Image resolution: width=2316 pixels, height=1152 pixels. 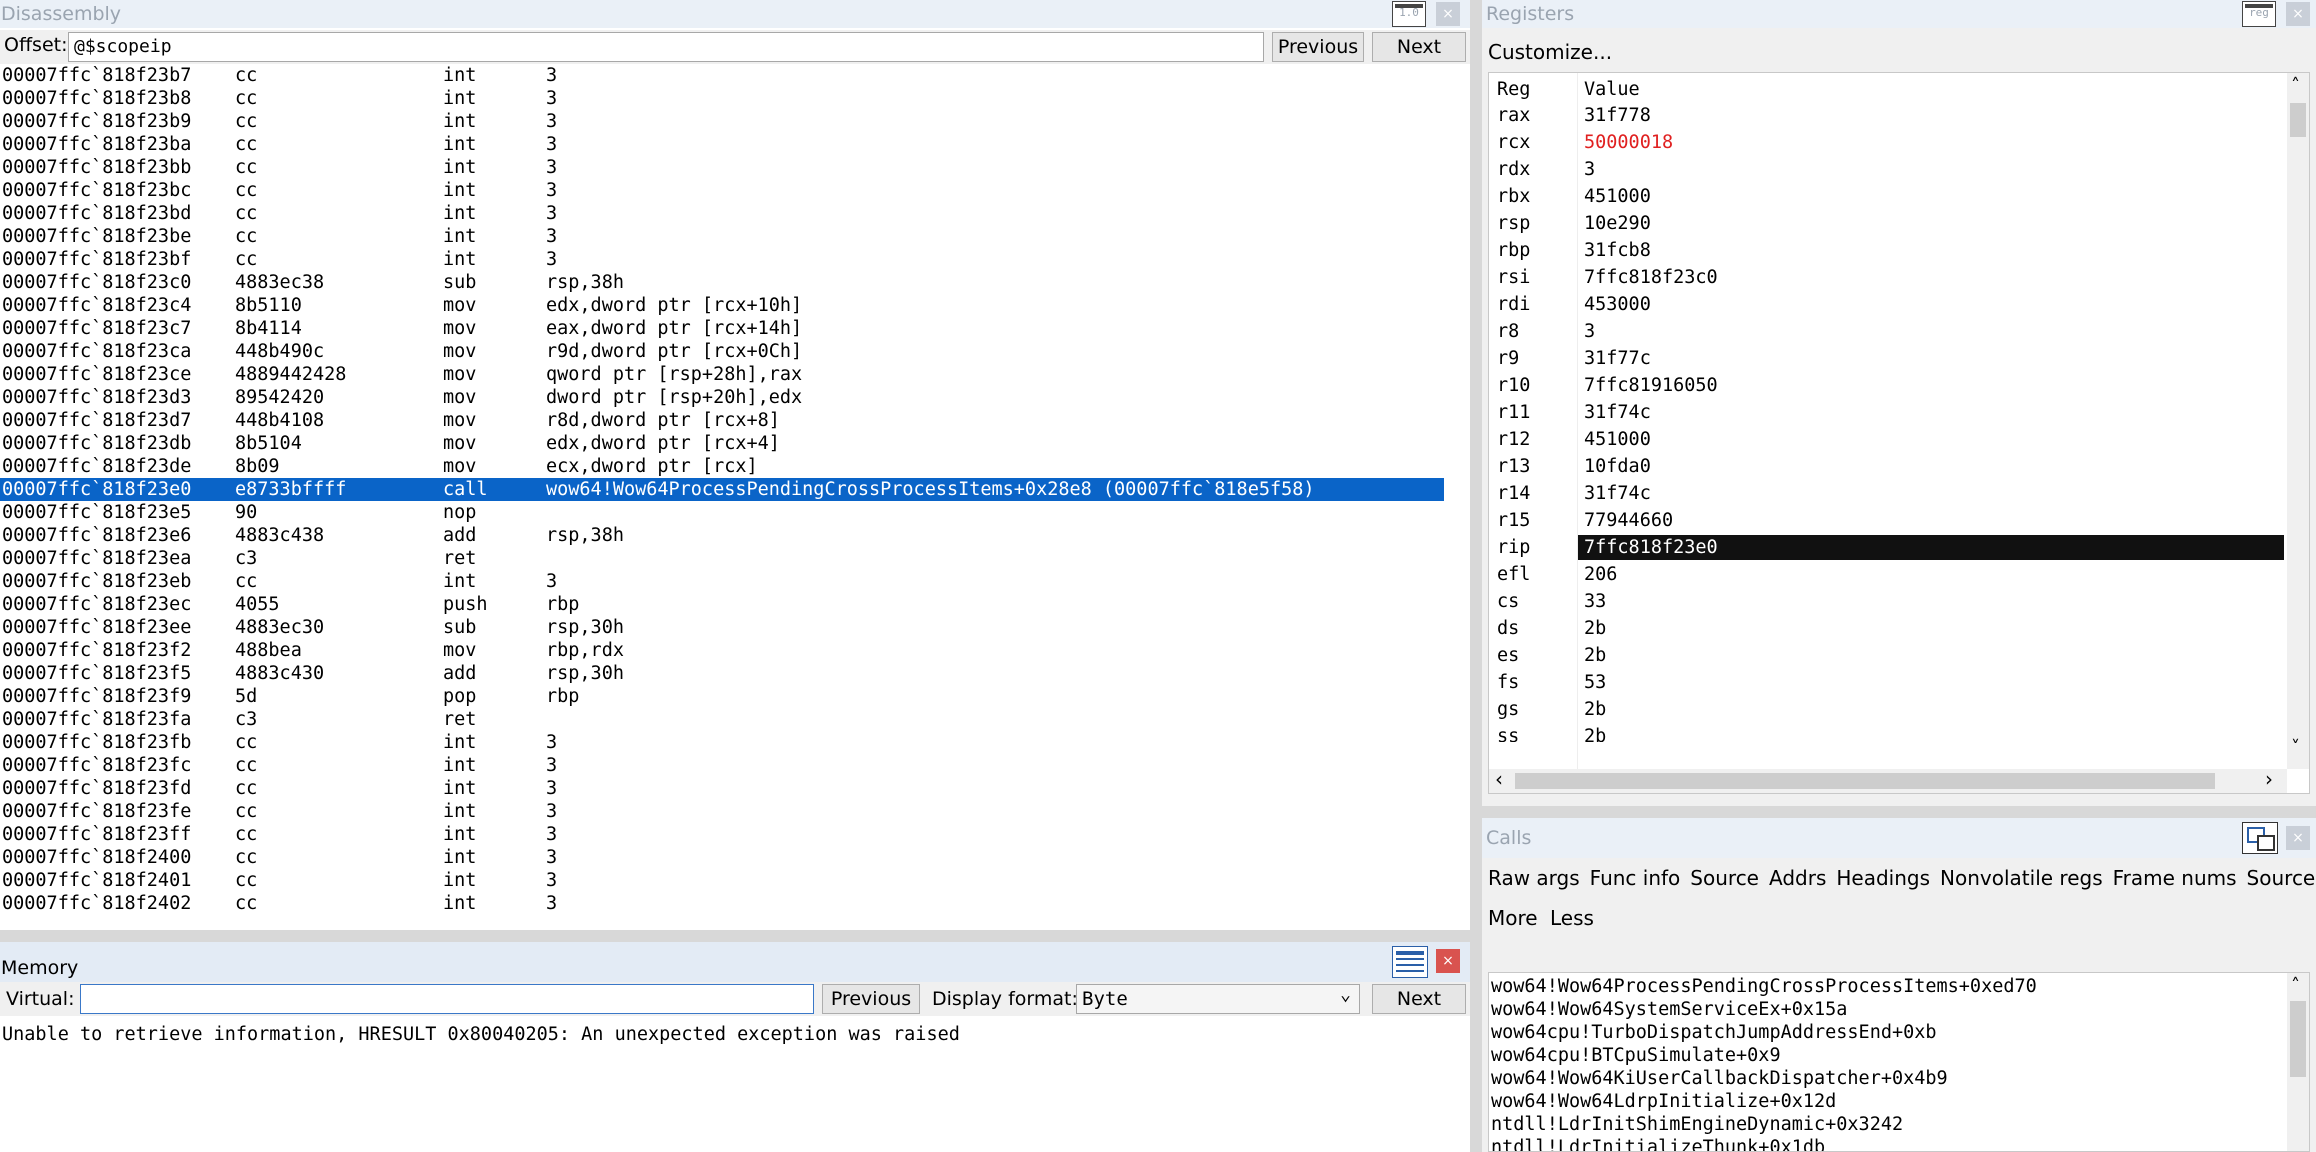 What do you see at coordinates (1889, 196) in the screenshot?
I see `register-row-rbx: rbx 451000` at bounding box center [1889, 196].